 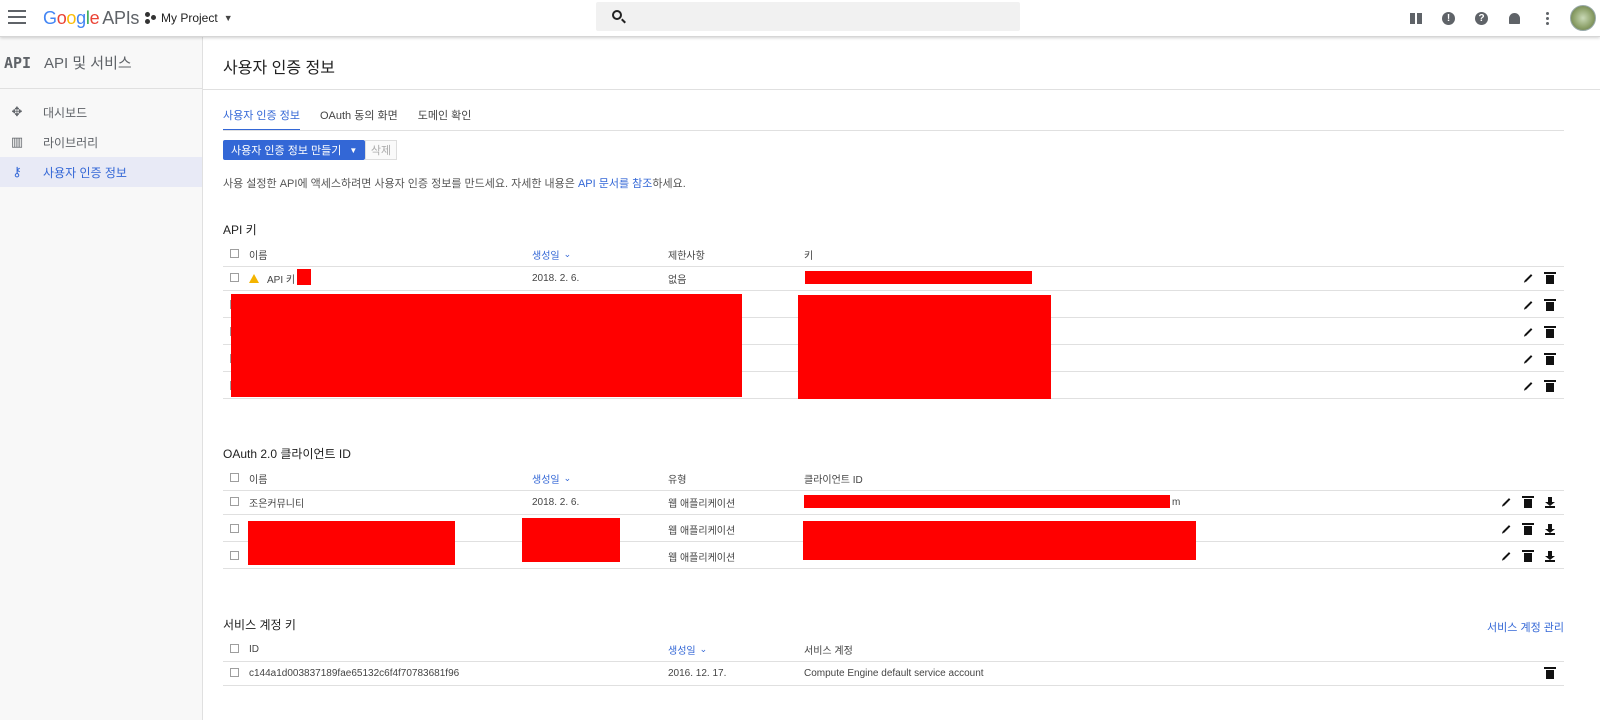 I want to click on sidebar-item-label: 대시보드, so click(x=65, y=112).